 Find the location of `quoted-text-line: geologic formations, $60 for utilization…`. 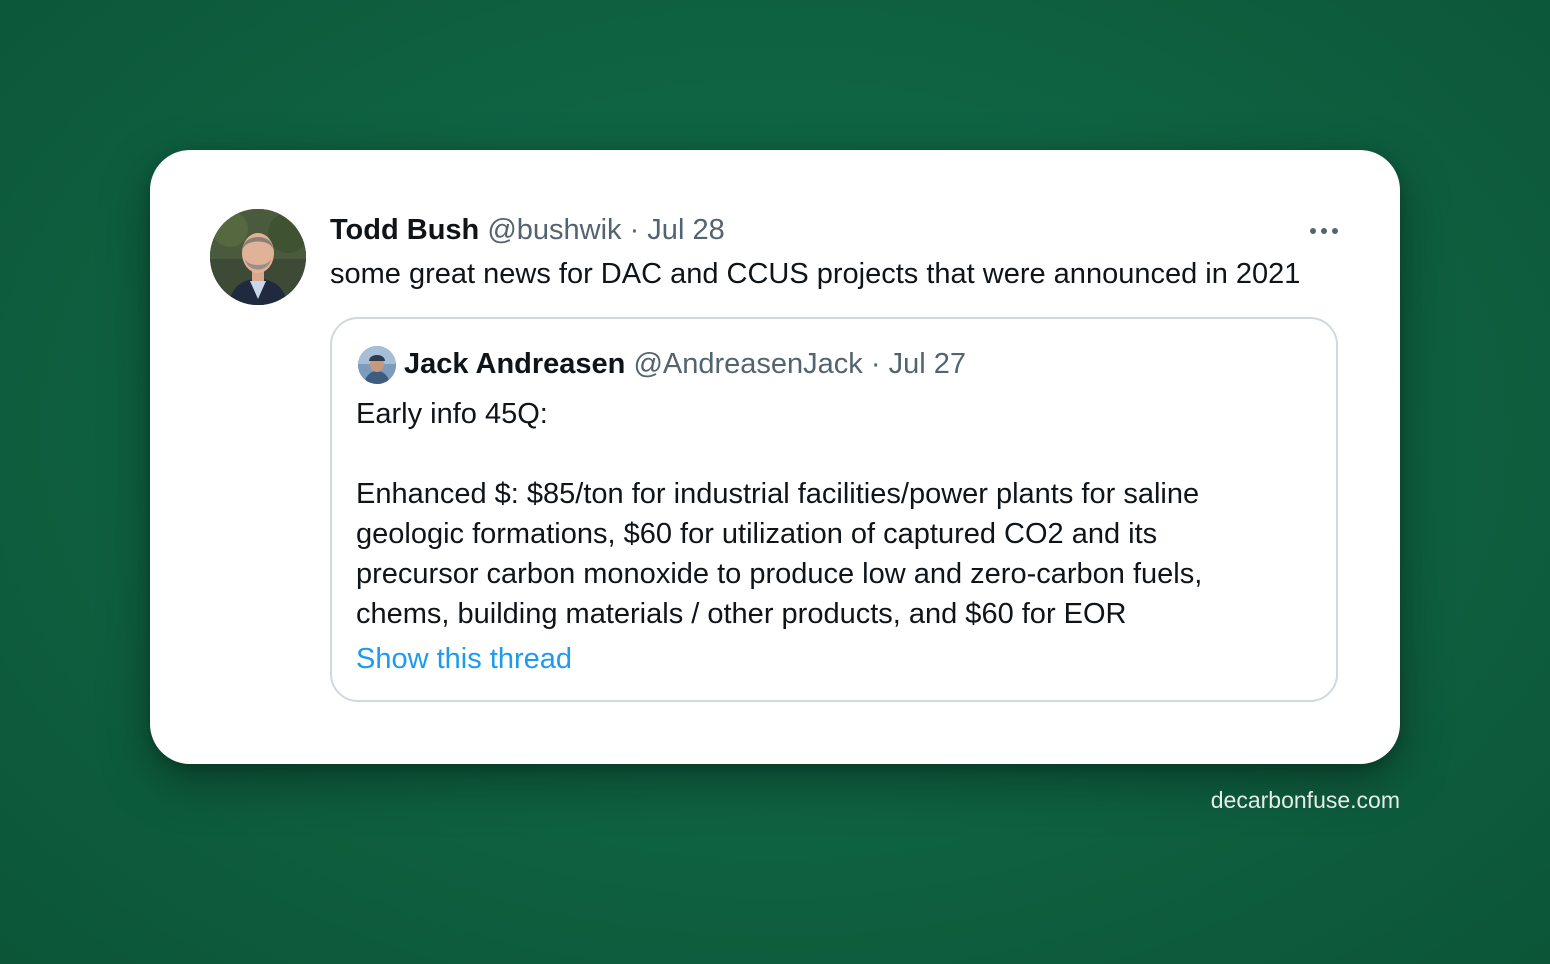

quoted-text-line: geologic formations, $60 for utilization… is located at coordinates (757, 534).